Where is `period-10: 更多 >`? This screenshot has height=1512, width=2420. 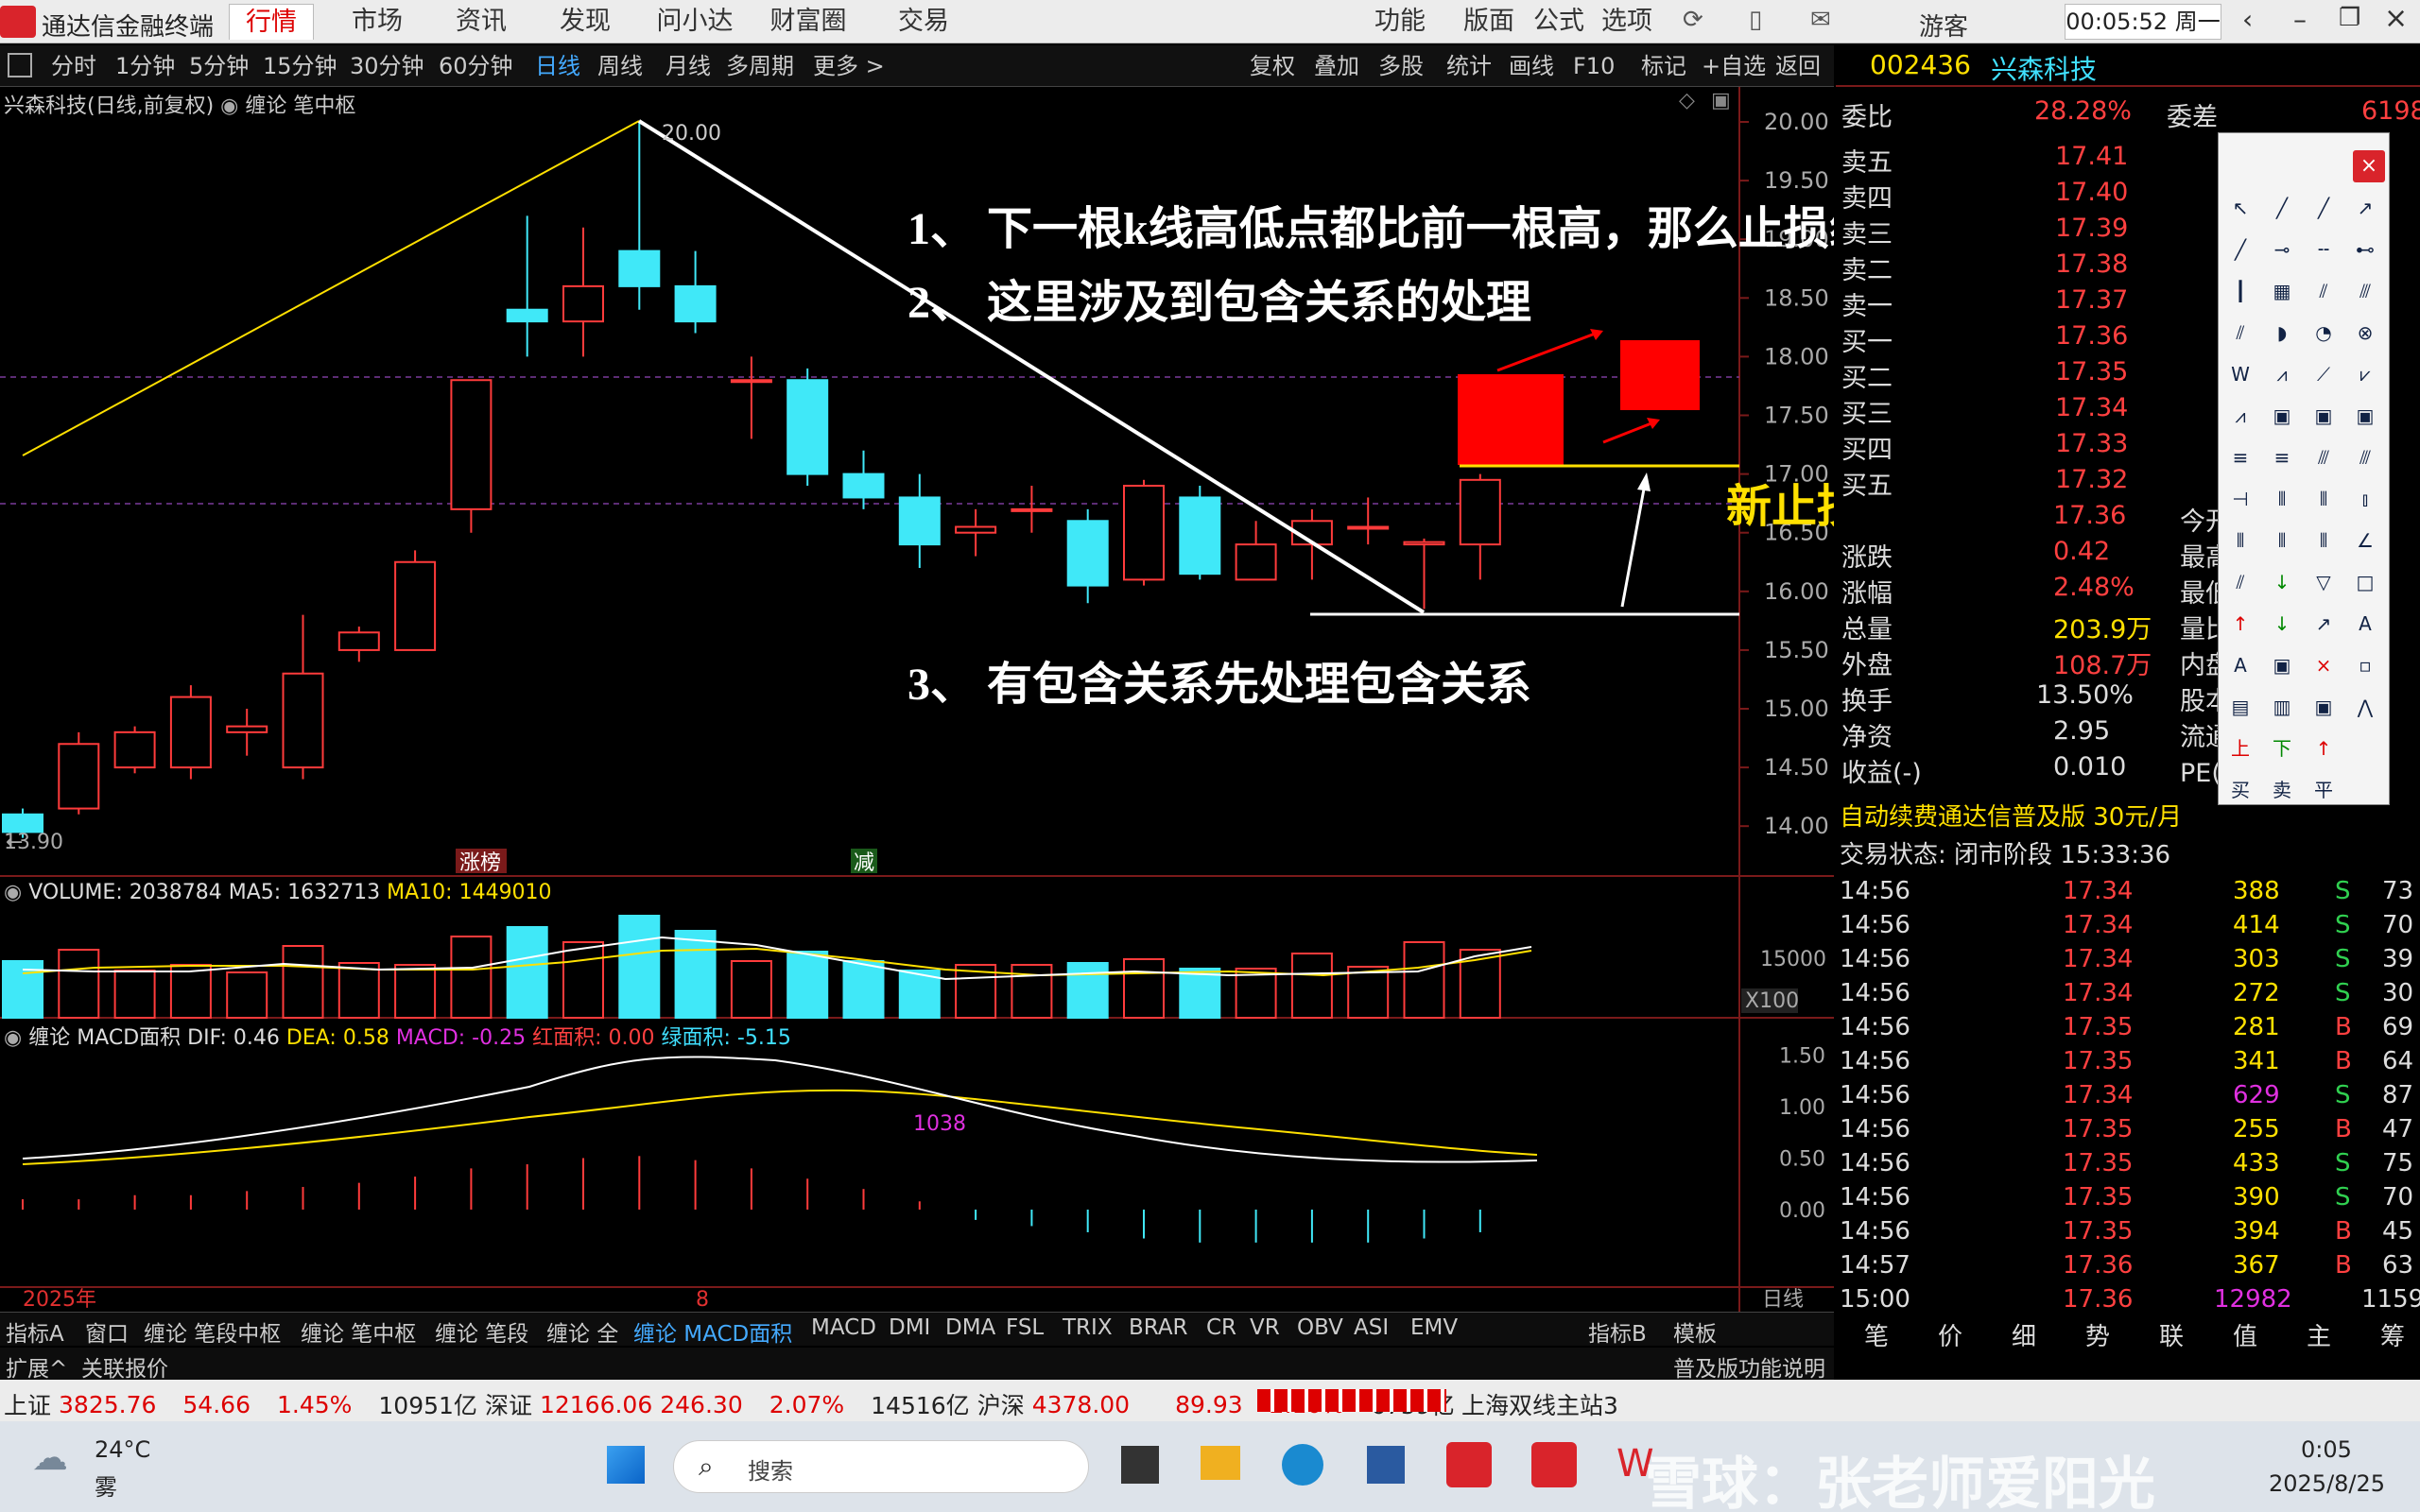
period-10: 更多 > is located at coordinates (849, 66).